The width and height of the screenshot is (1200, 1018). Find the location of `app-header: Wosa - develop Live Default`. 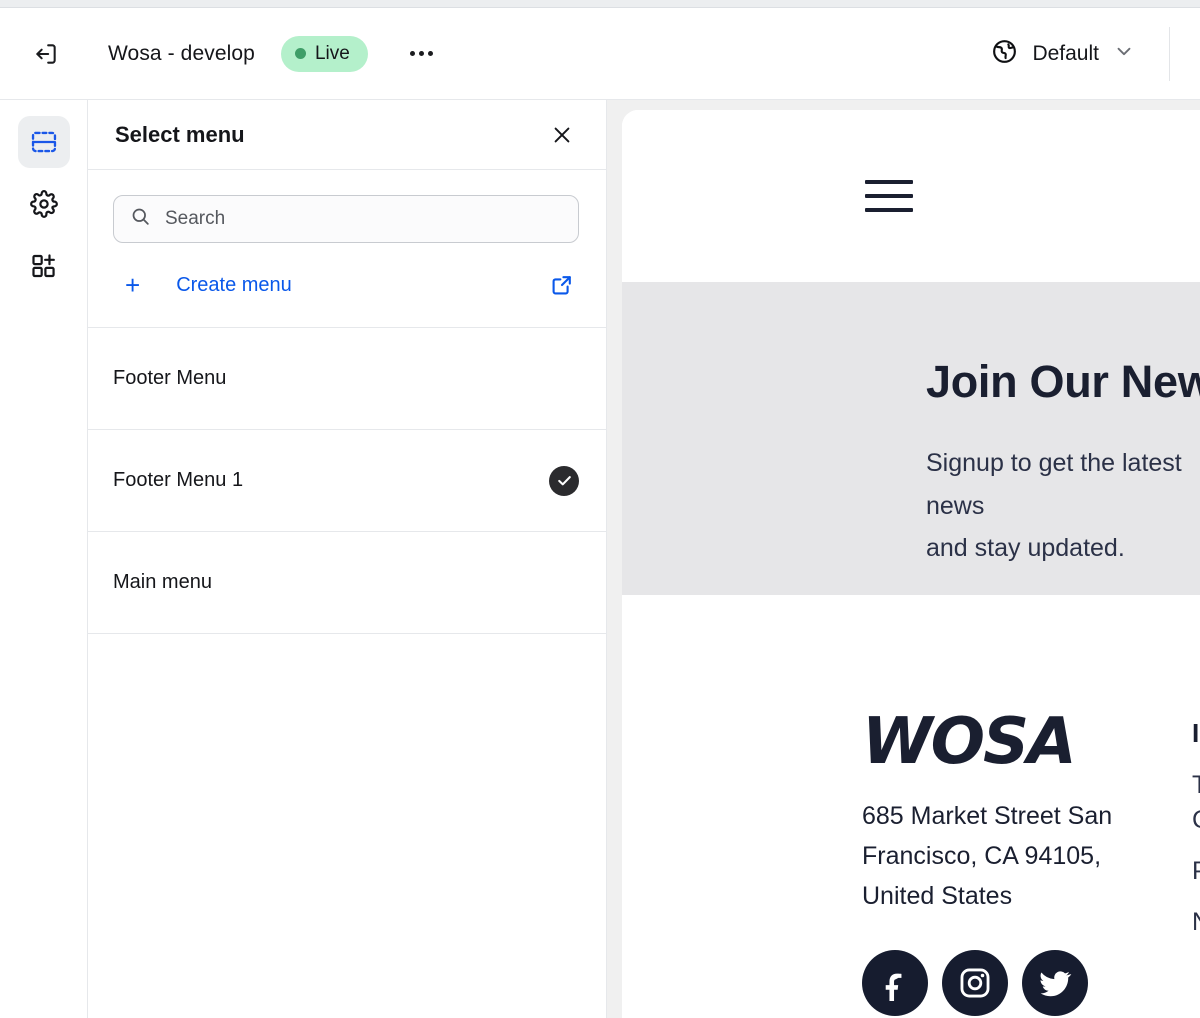

app-header: Wosa - develop Live Default is located at coordinates (600, 54).